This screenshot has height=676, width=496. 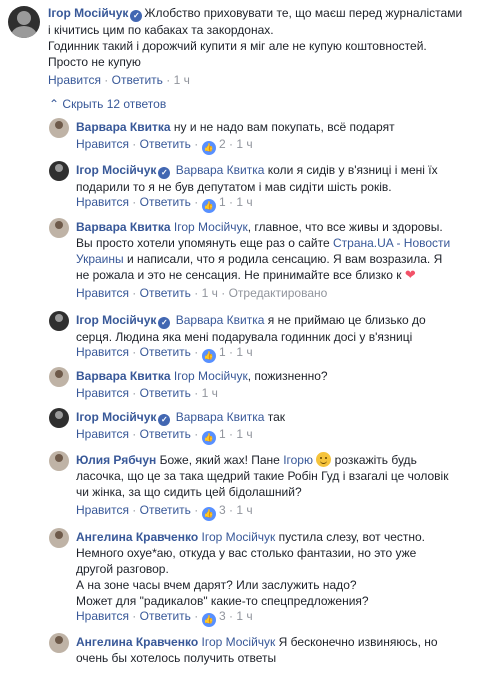 What do you see at coordinates (278, 293) in the screenshot?
I see `edited-label: Отредактировано` at bounding box center [278, 293].